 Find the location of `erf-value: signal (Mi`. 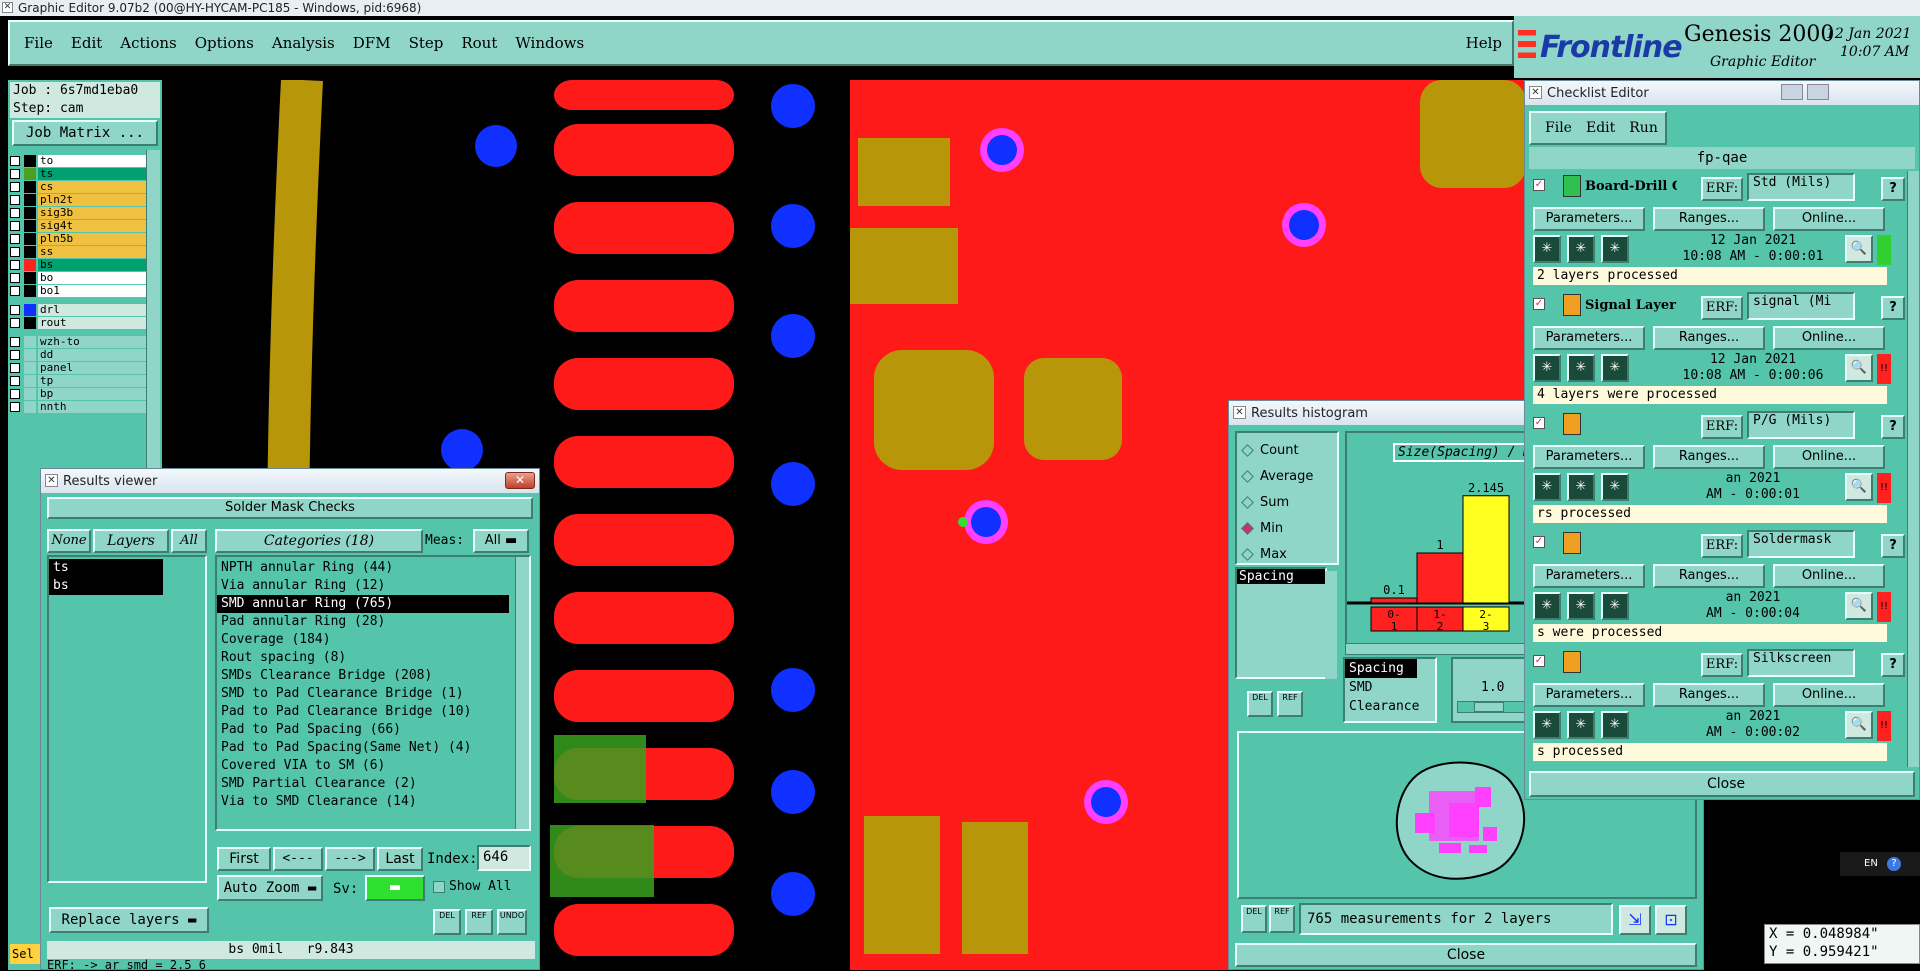

erf-value: signal (Mi is located at coordinates (1801, 306).